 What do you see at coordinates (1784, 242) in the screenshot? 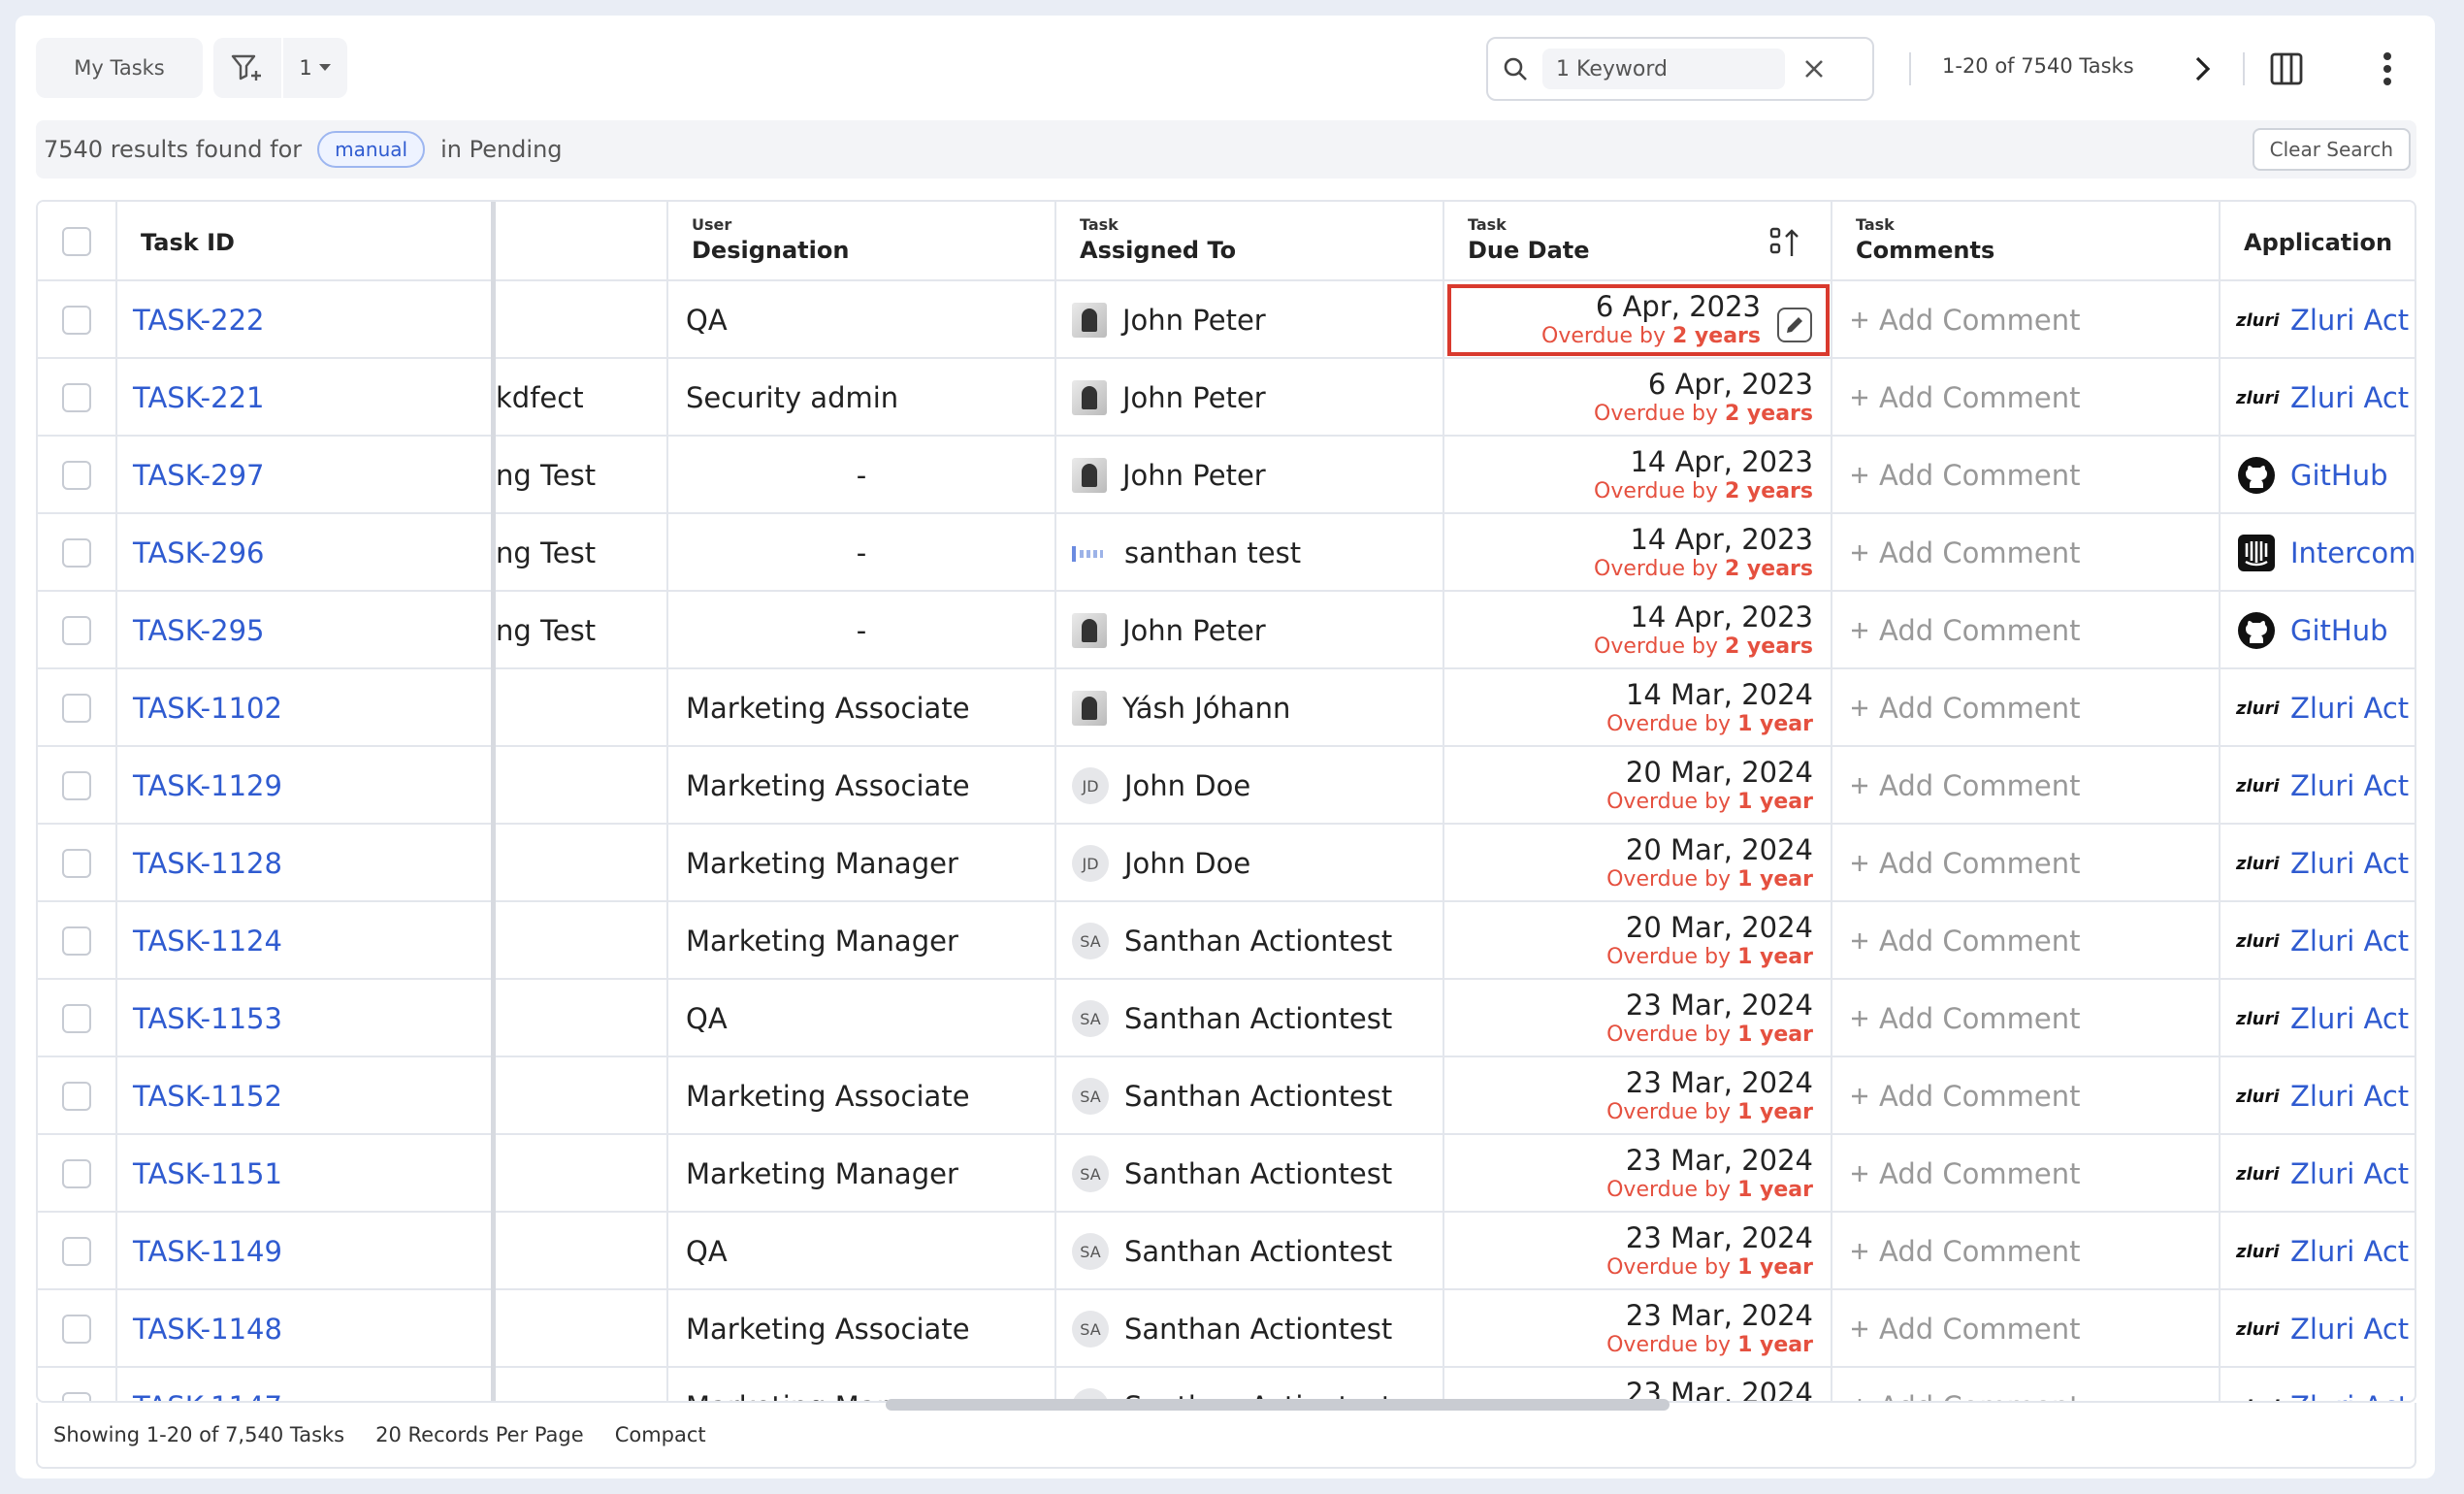
I see `sort-icon` at bounding box center [1784, 242].